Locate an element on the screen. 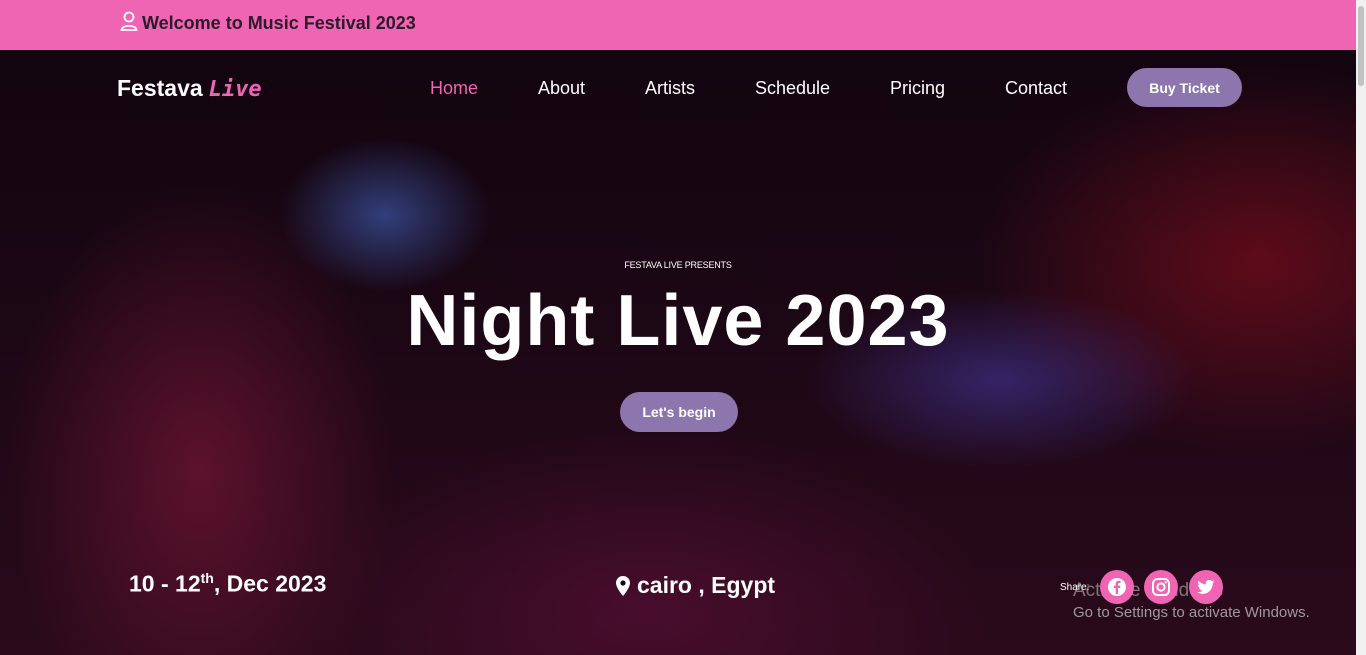 This screenshot has width=1366, height=655. nav-about: About is located at coordinates (561, 88).